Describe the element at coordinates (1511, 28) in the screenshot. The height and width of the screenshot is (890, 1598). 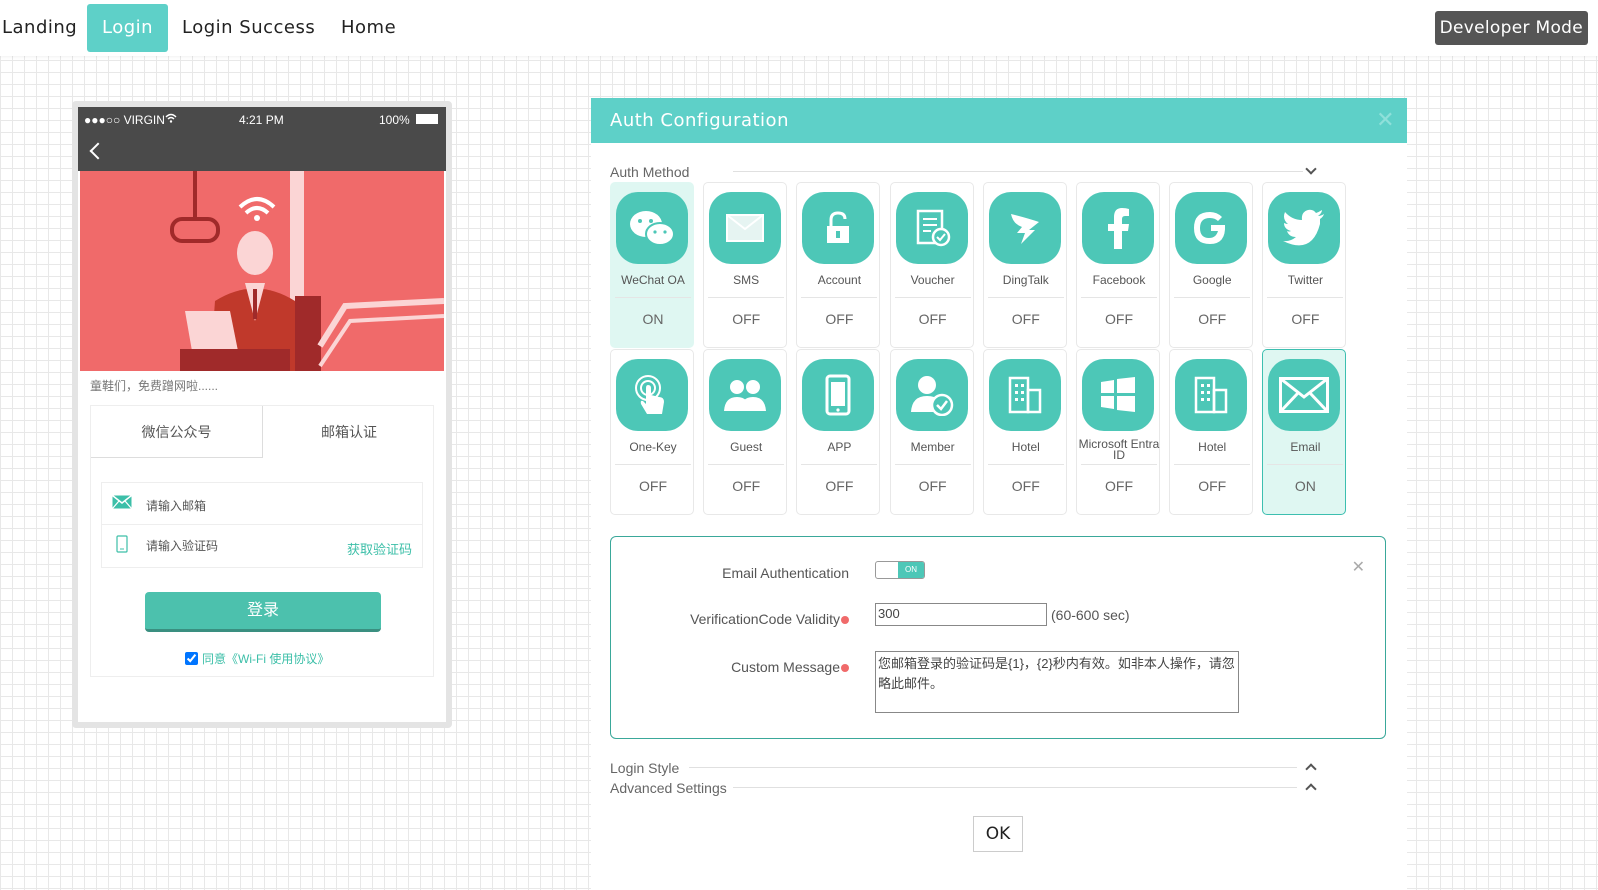
I see `developer-mode-button: Developer Mode` at that location.